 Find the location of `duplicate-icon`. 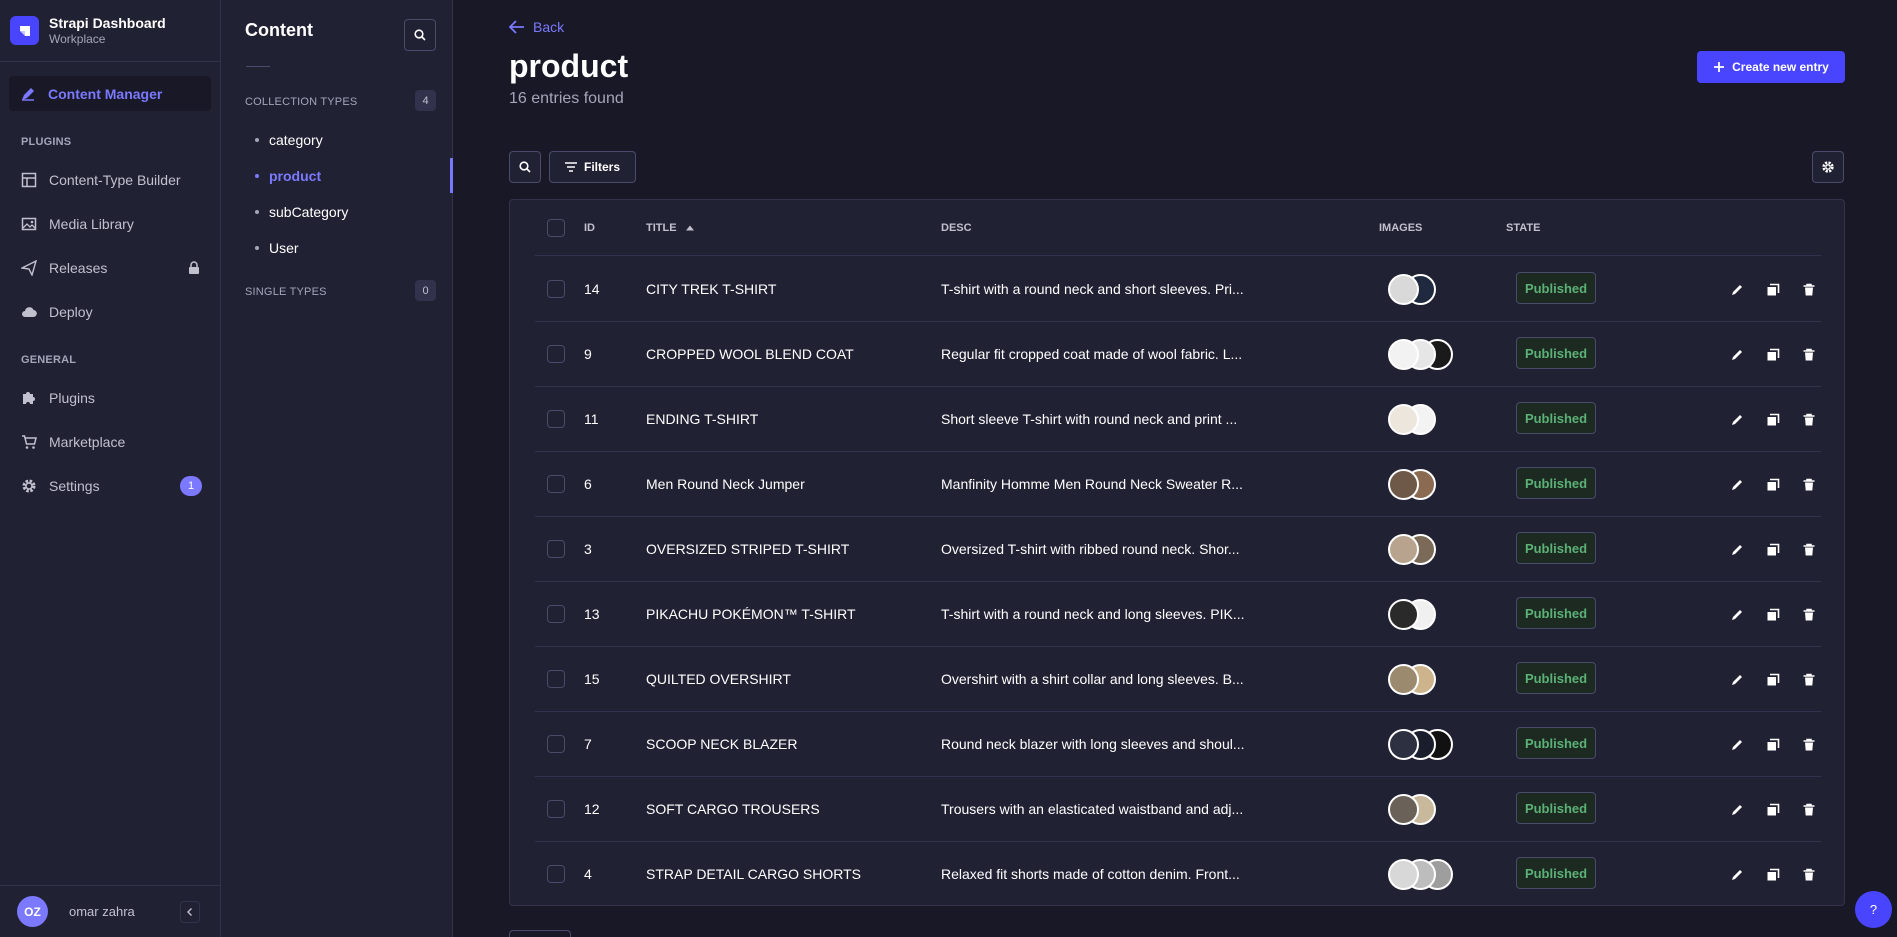

duplicate-icon is located at coordinates (1773, 874).